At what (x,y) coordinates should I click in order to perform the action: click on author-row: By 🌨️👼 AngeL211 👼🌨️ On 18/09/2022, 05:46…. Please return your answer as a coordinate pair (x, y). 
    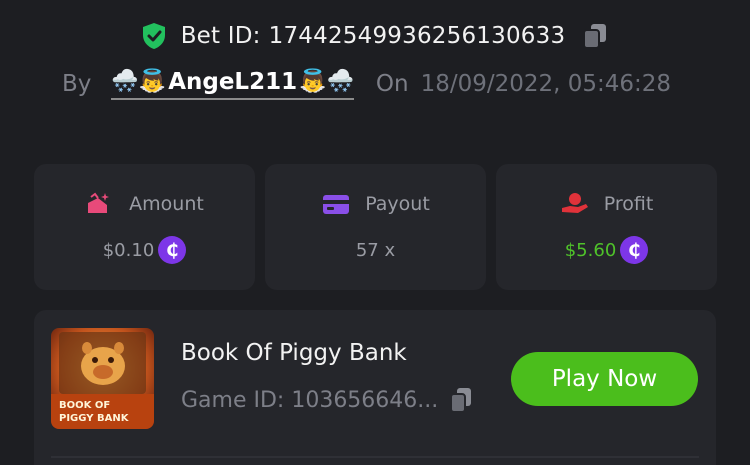
    Looking at the image, I should click on (366, 84).